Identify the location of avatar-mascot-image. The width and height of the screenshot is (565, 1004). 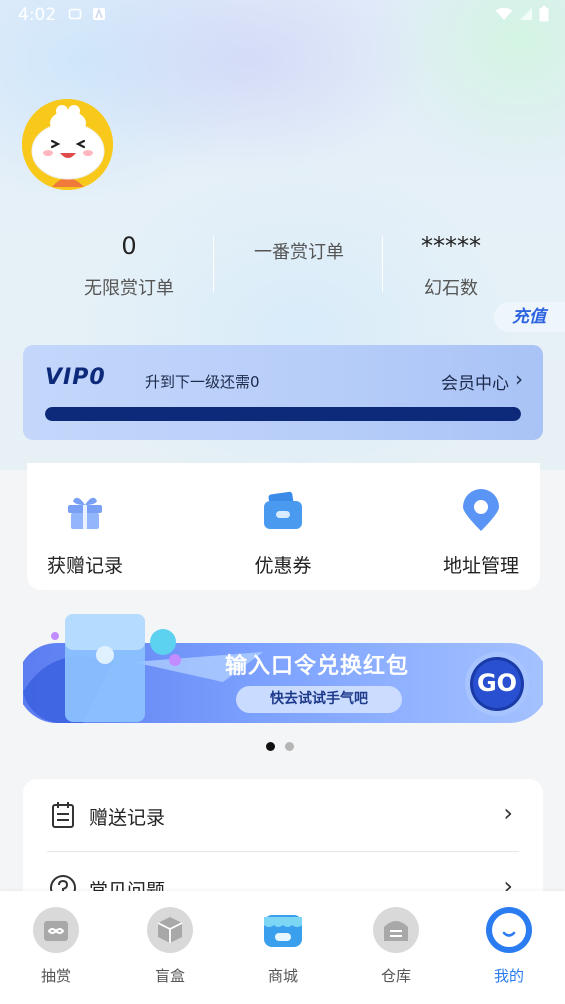
(67, 144).